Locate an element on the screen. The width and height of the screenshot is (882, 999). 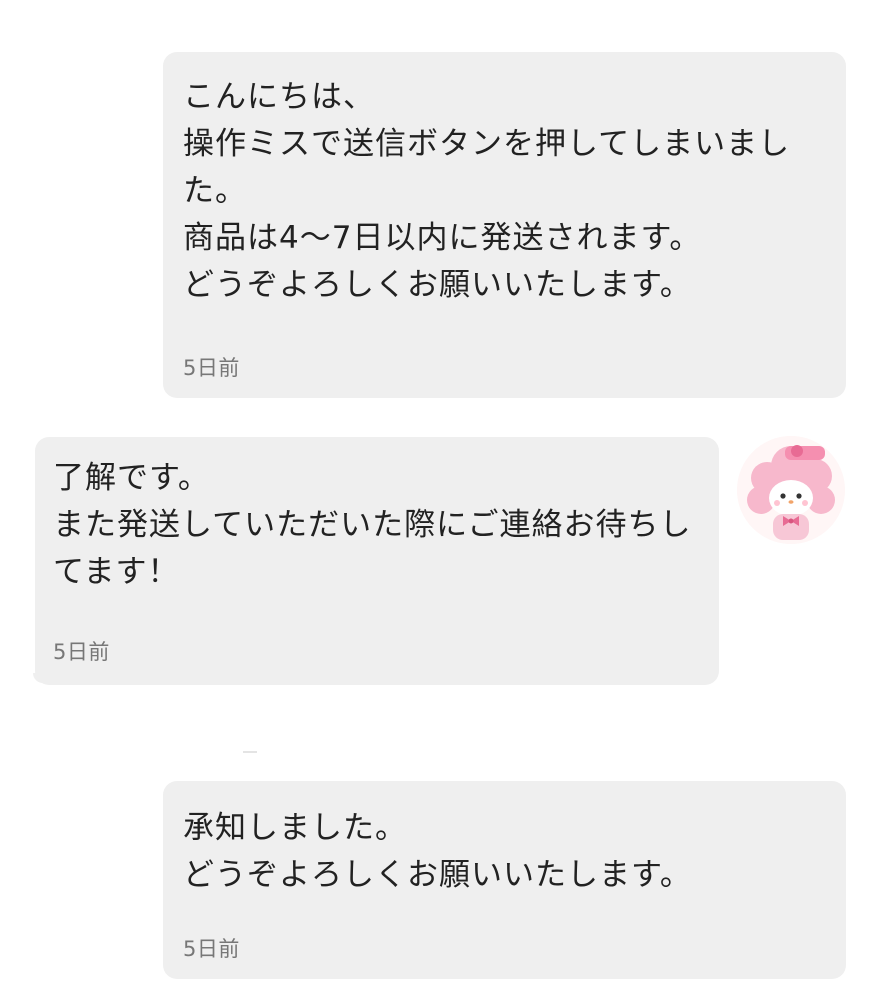
divider is located at coordinates (250, 752).